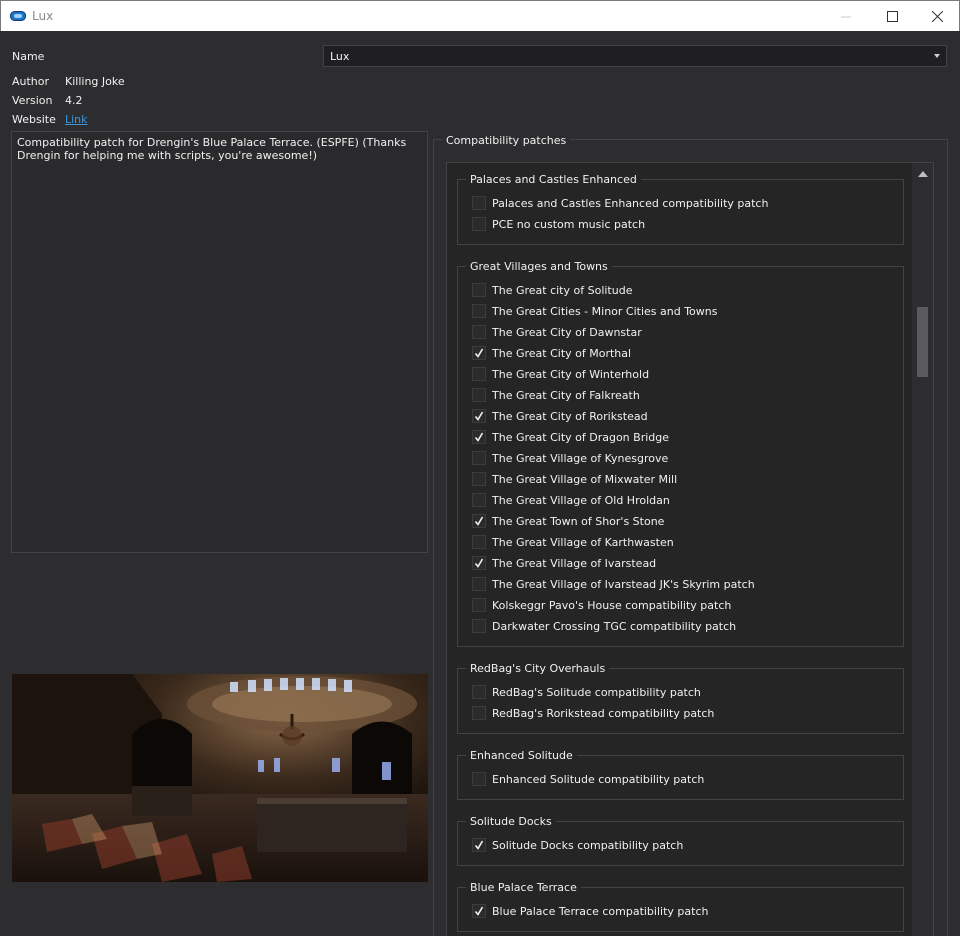  I want to click on option-row: The Great City of Dawnstar, so click(557, 332).